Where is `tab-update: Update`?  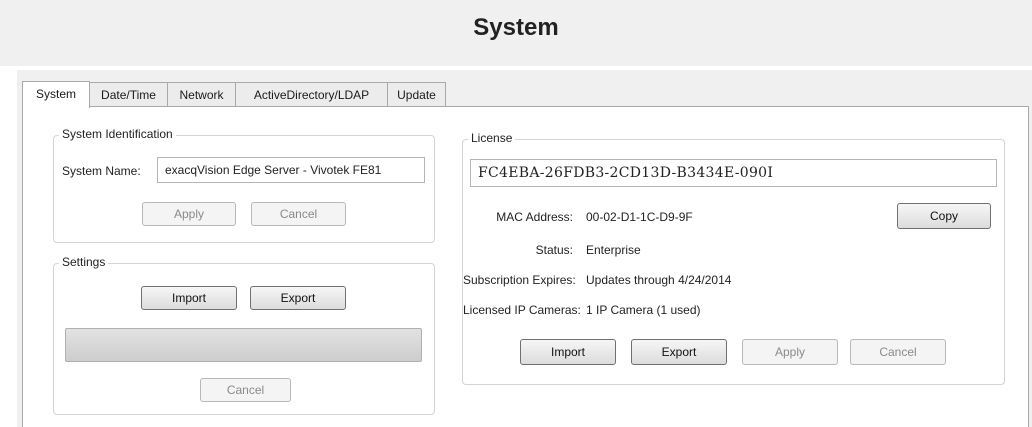
tab-update: Update is located at coordinates (416, 94).